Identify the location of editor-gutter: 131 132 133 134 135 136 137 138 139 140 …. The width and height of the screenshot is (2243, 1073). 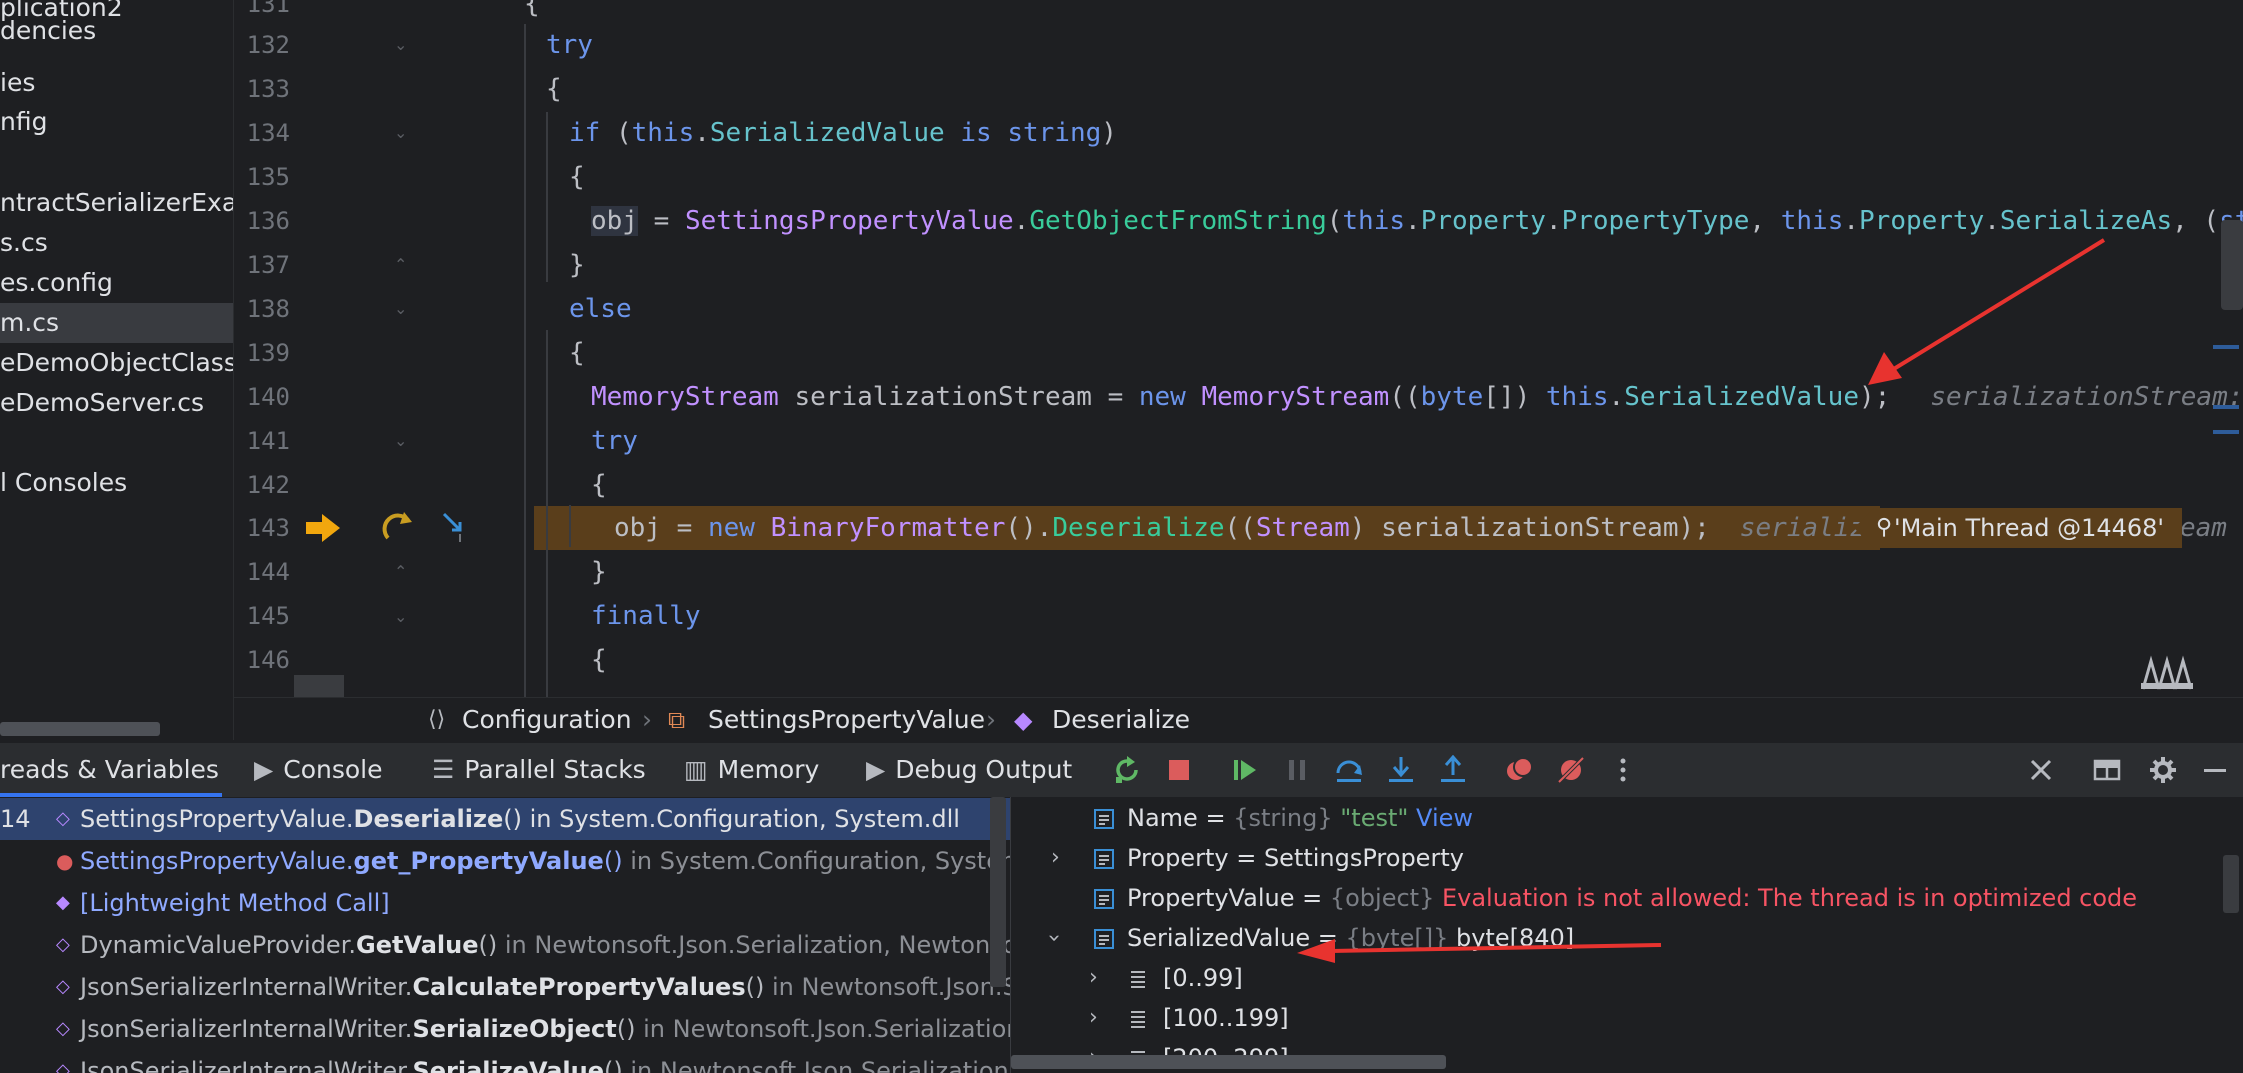
(348, 348).